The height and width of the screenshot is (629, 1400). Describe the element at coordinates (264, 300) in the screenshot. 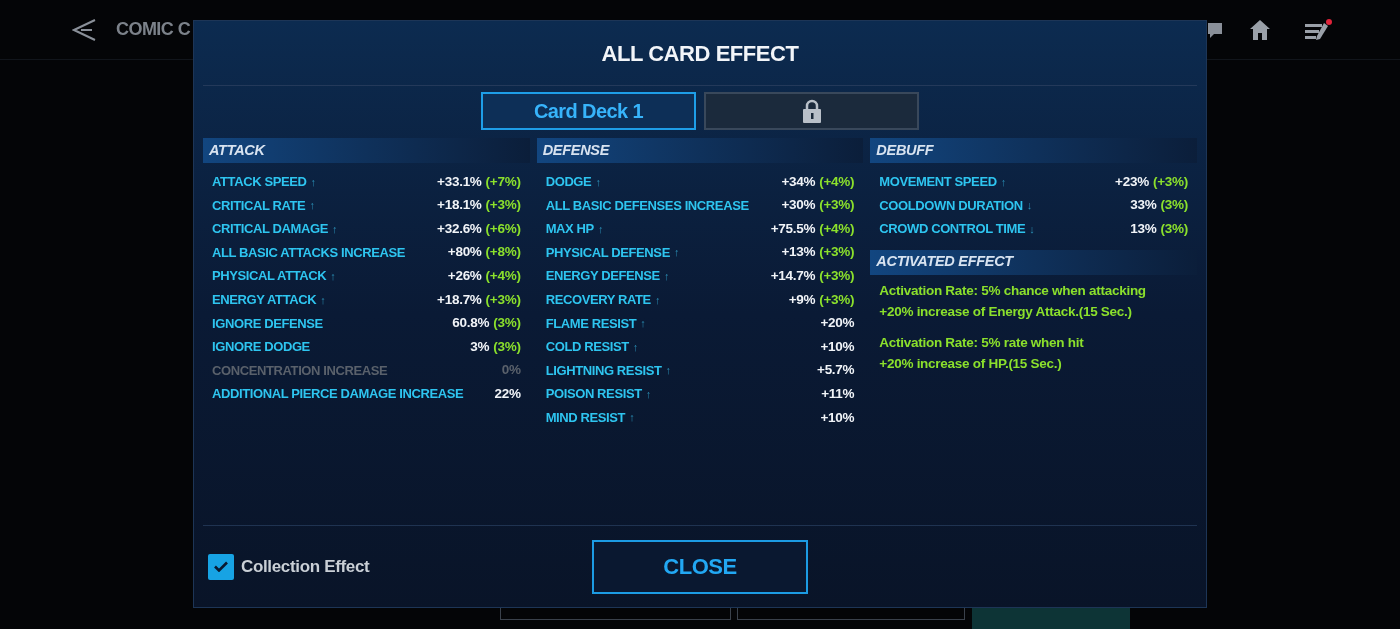

I see `stat-label: ENERGY ATTACK` at that location.